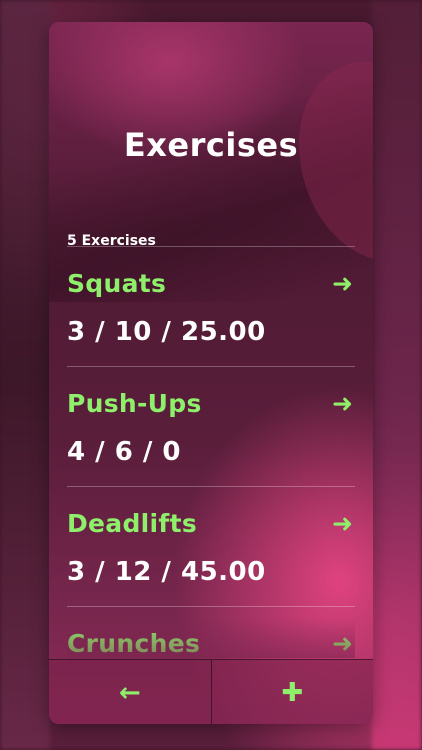 This screenshot has height=750, width=422. I want to click on exercise-name: Deadlifts, so click(132, 523).